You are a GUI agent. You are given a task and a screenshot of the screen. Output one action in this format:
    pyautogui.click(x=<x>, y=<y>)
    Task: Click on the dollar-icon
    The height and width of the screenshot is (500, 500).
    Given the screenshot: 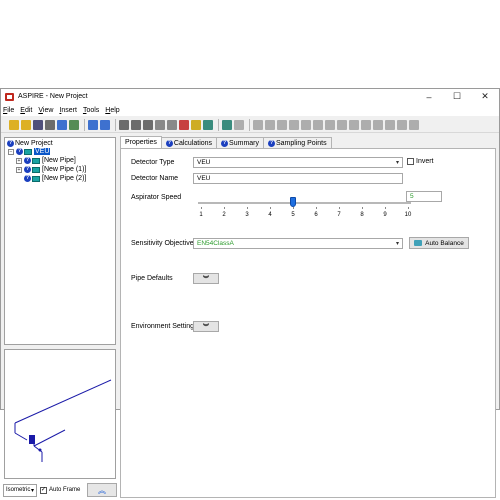 What is the action you would take?
    pyautogui.click(x=62, y=124)
    